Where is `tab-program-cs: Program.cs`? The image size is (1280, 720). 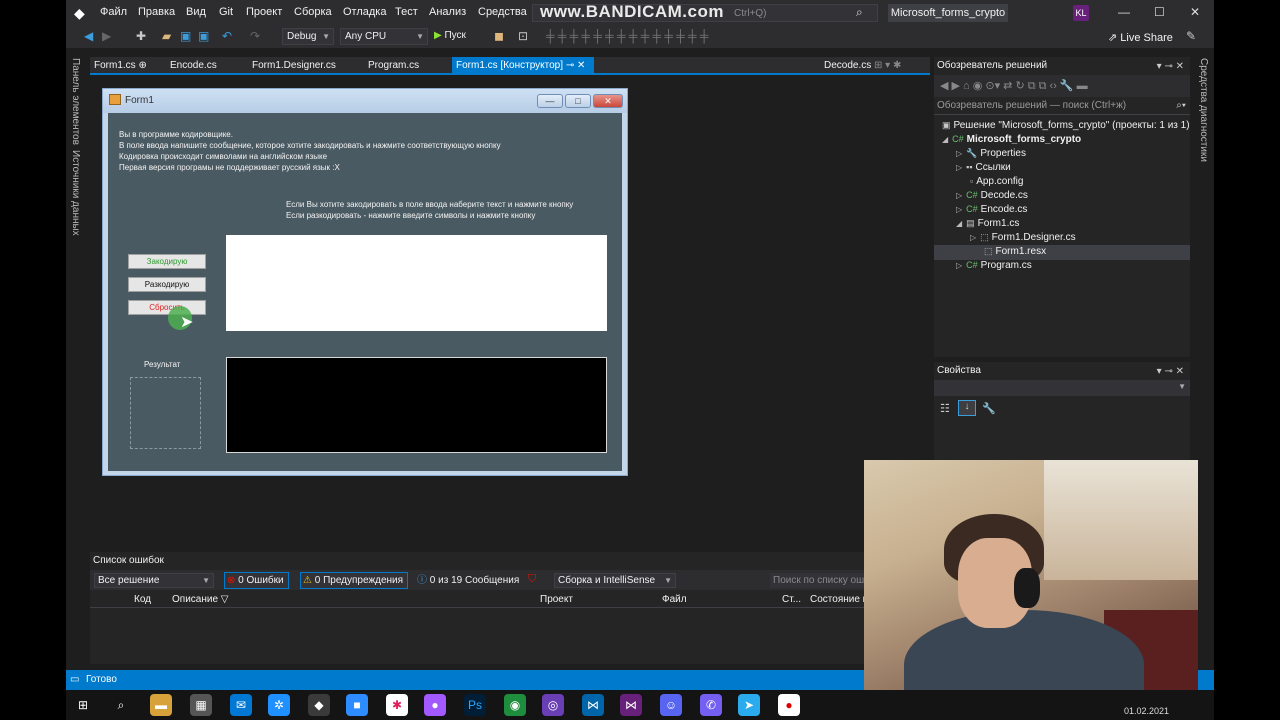 tab-program-cs: Program.cs is located at coordinates (393, 65).